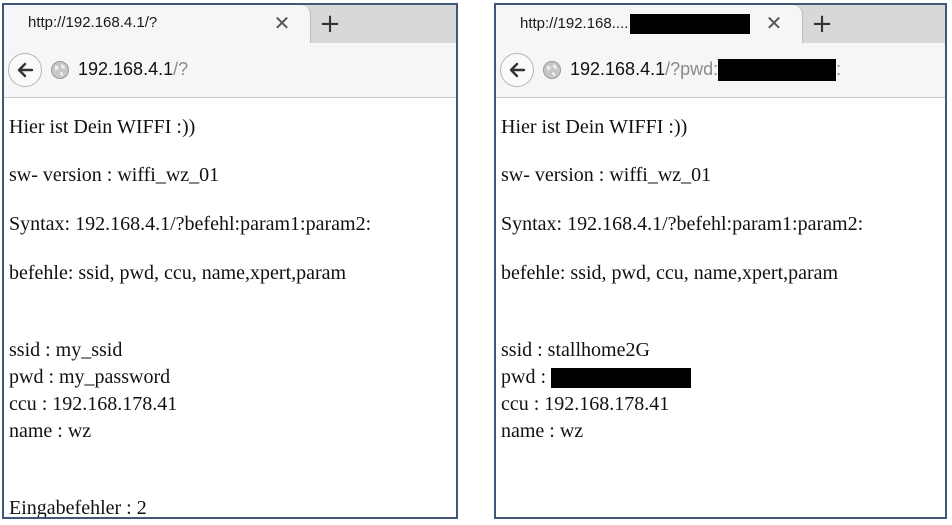 This screenshot has width=952, height=525. What do you see at coordinates (230, 70) in the screenshot?
I see `navigation-bar: 192.168.4.1/?` at bounding box center [230, 70].